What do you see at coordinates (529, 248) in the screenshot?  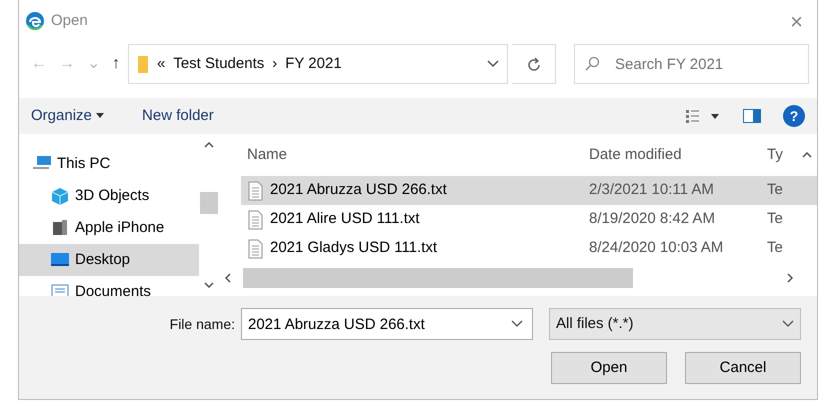 I see `file-row: 2021 Gladys USD 111.txt 8/24/2020 10:03 AM Te` at bounding box center [529, 248].